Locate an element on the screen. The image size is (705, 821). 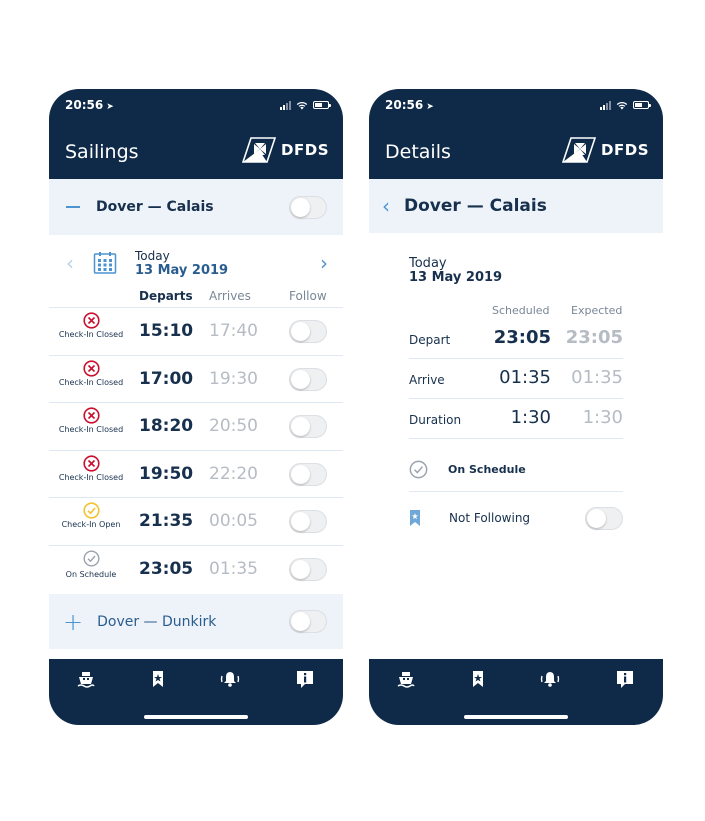
route-name: Dover — Dunkirk is located at coordinates (157, 621).